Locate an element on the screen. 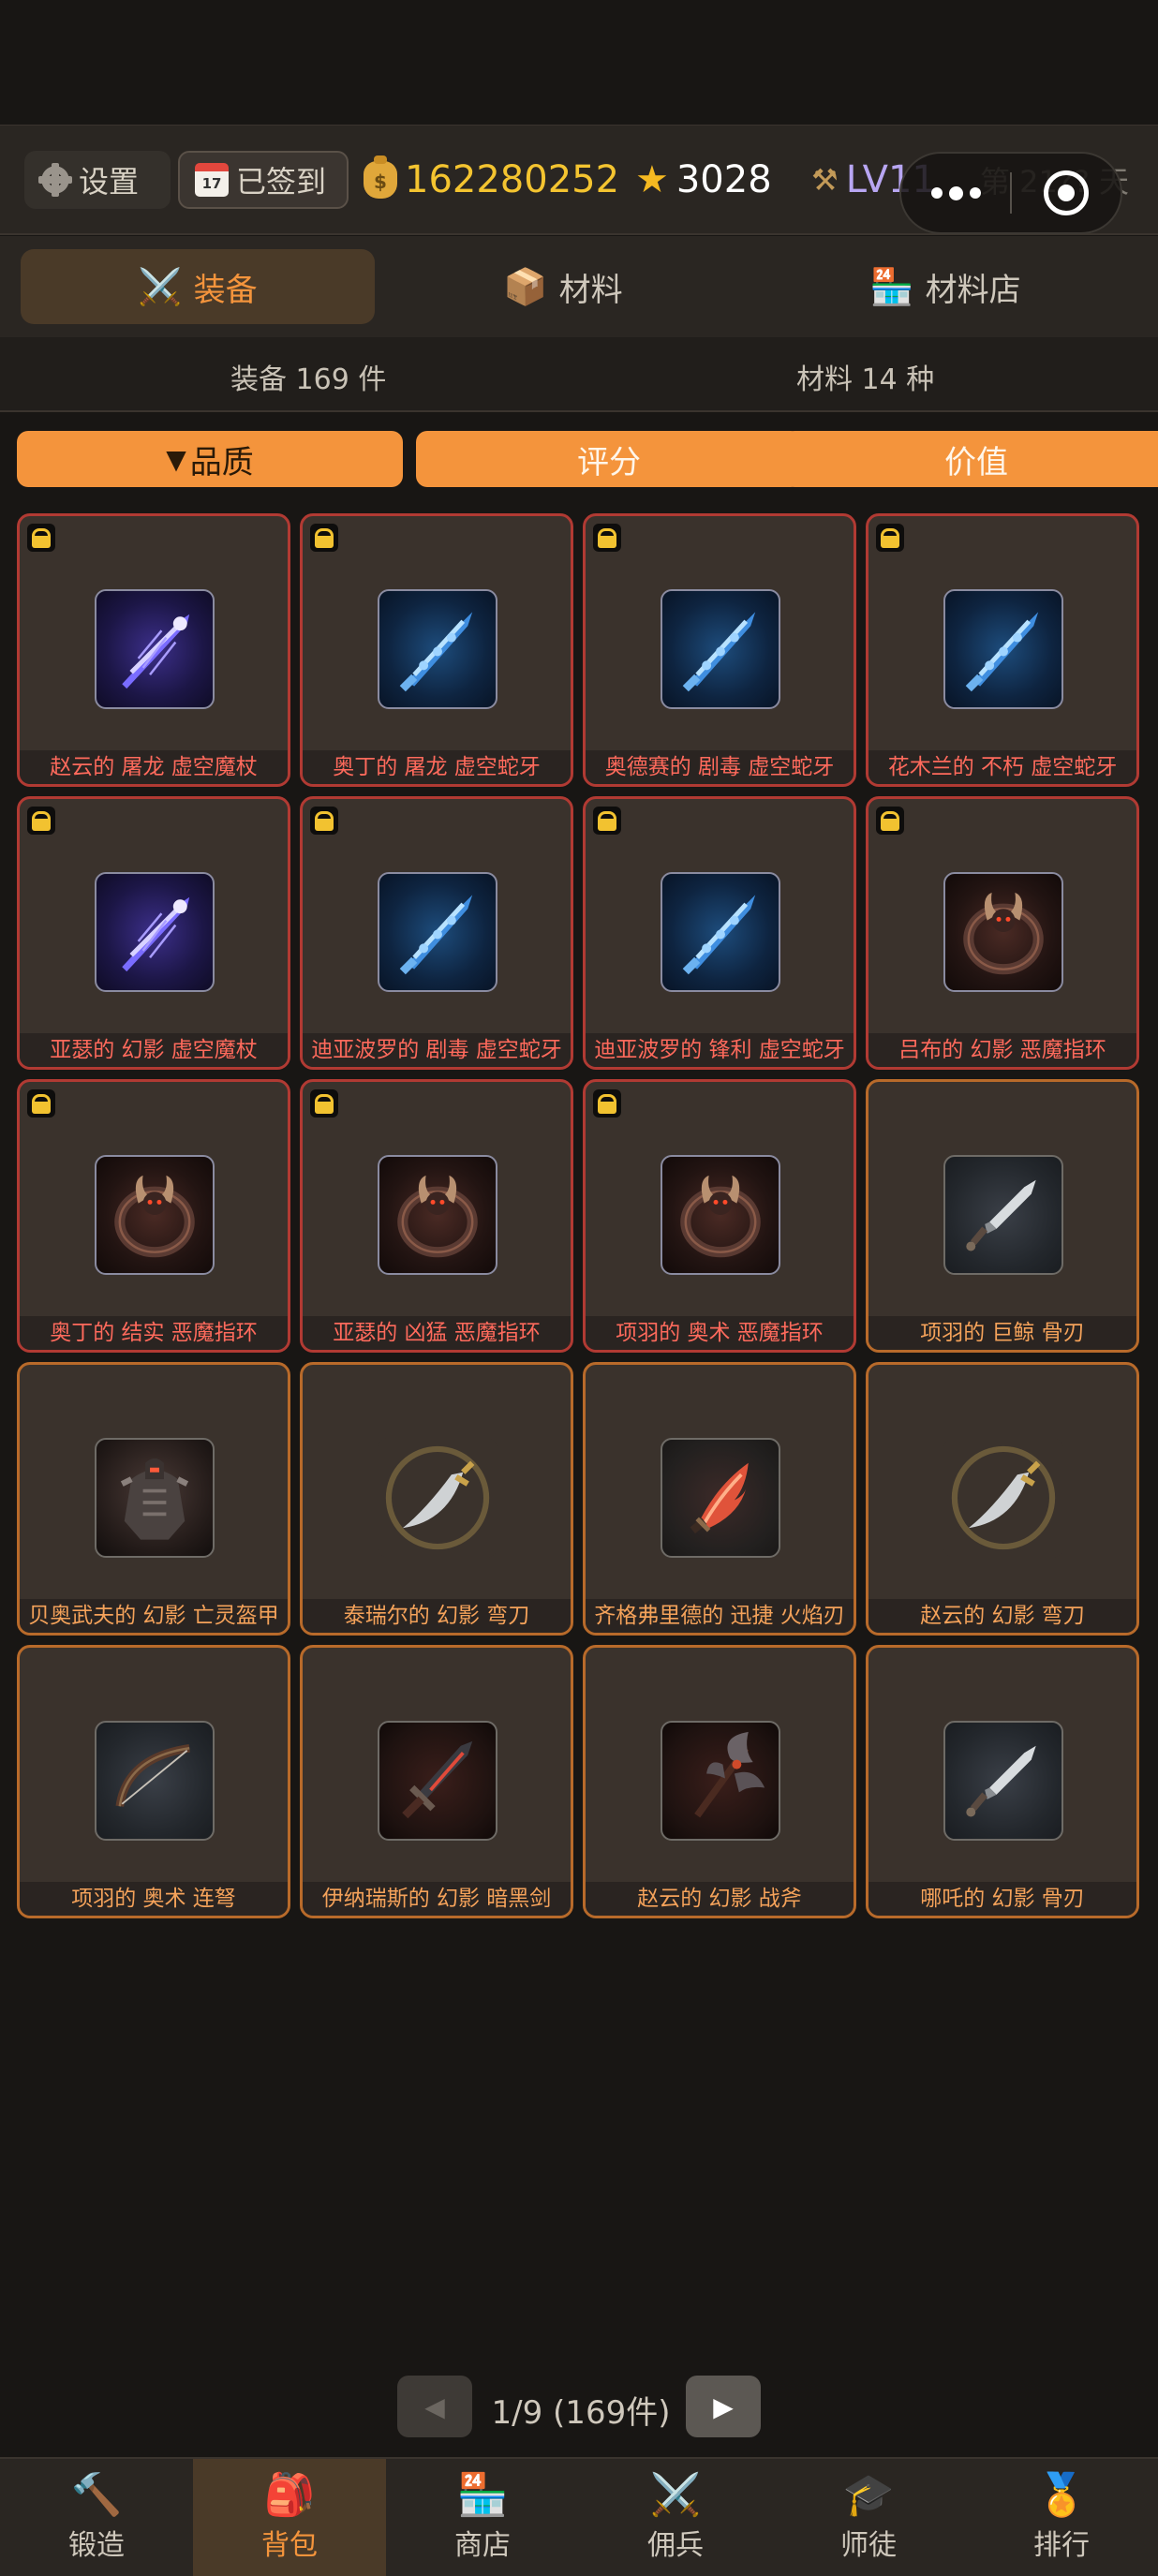 Image resolution: width=1158 pixels, height=2576 pixels. item-name: 亚瑟的 幻影 虚空魔杖 is located at coordinates (154, 1050).